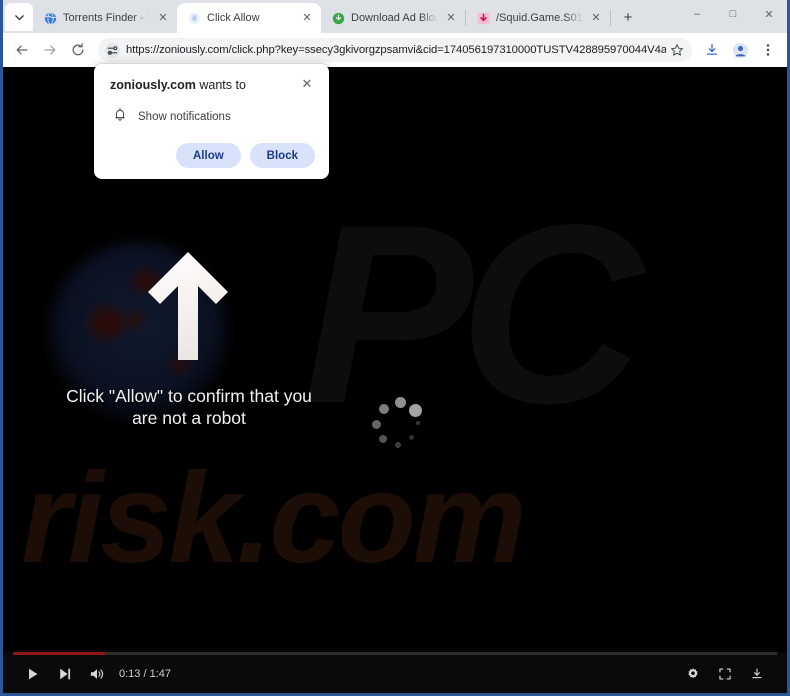 Image resolution: width=790 pixels, height=696 pixels. Describe the element at coordinates (112, 50) in the screenshot. I see `tune-icon` at that location.